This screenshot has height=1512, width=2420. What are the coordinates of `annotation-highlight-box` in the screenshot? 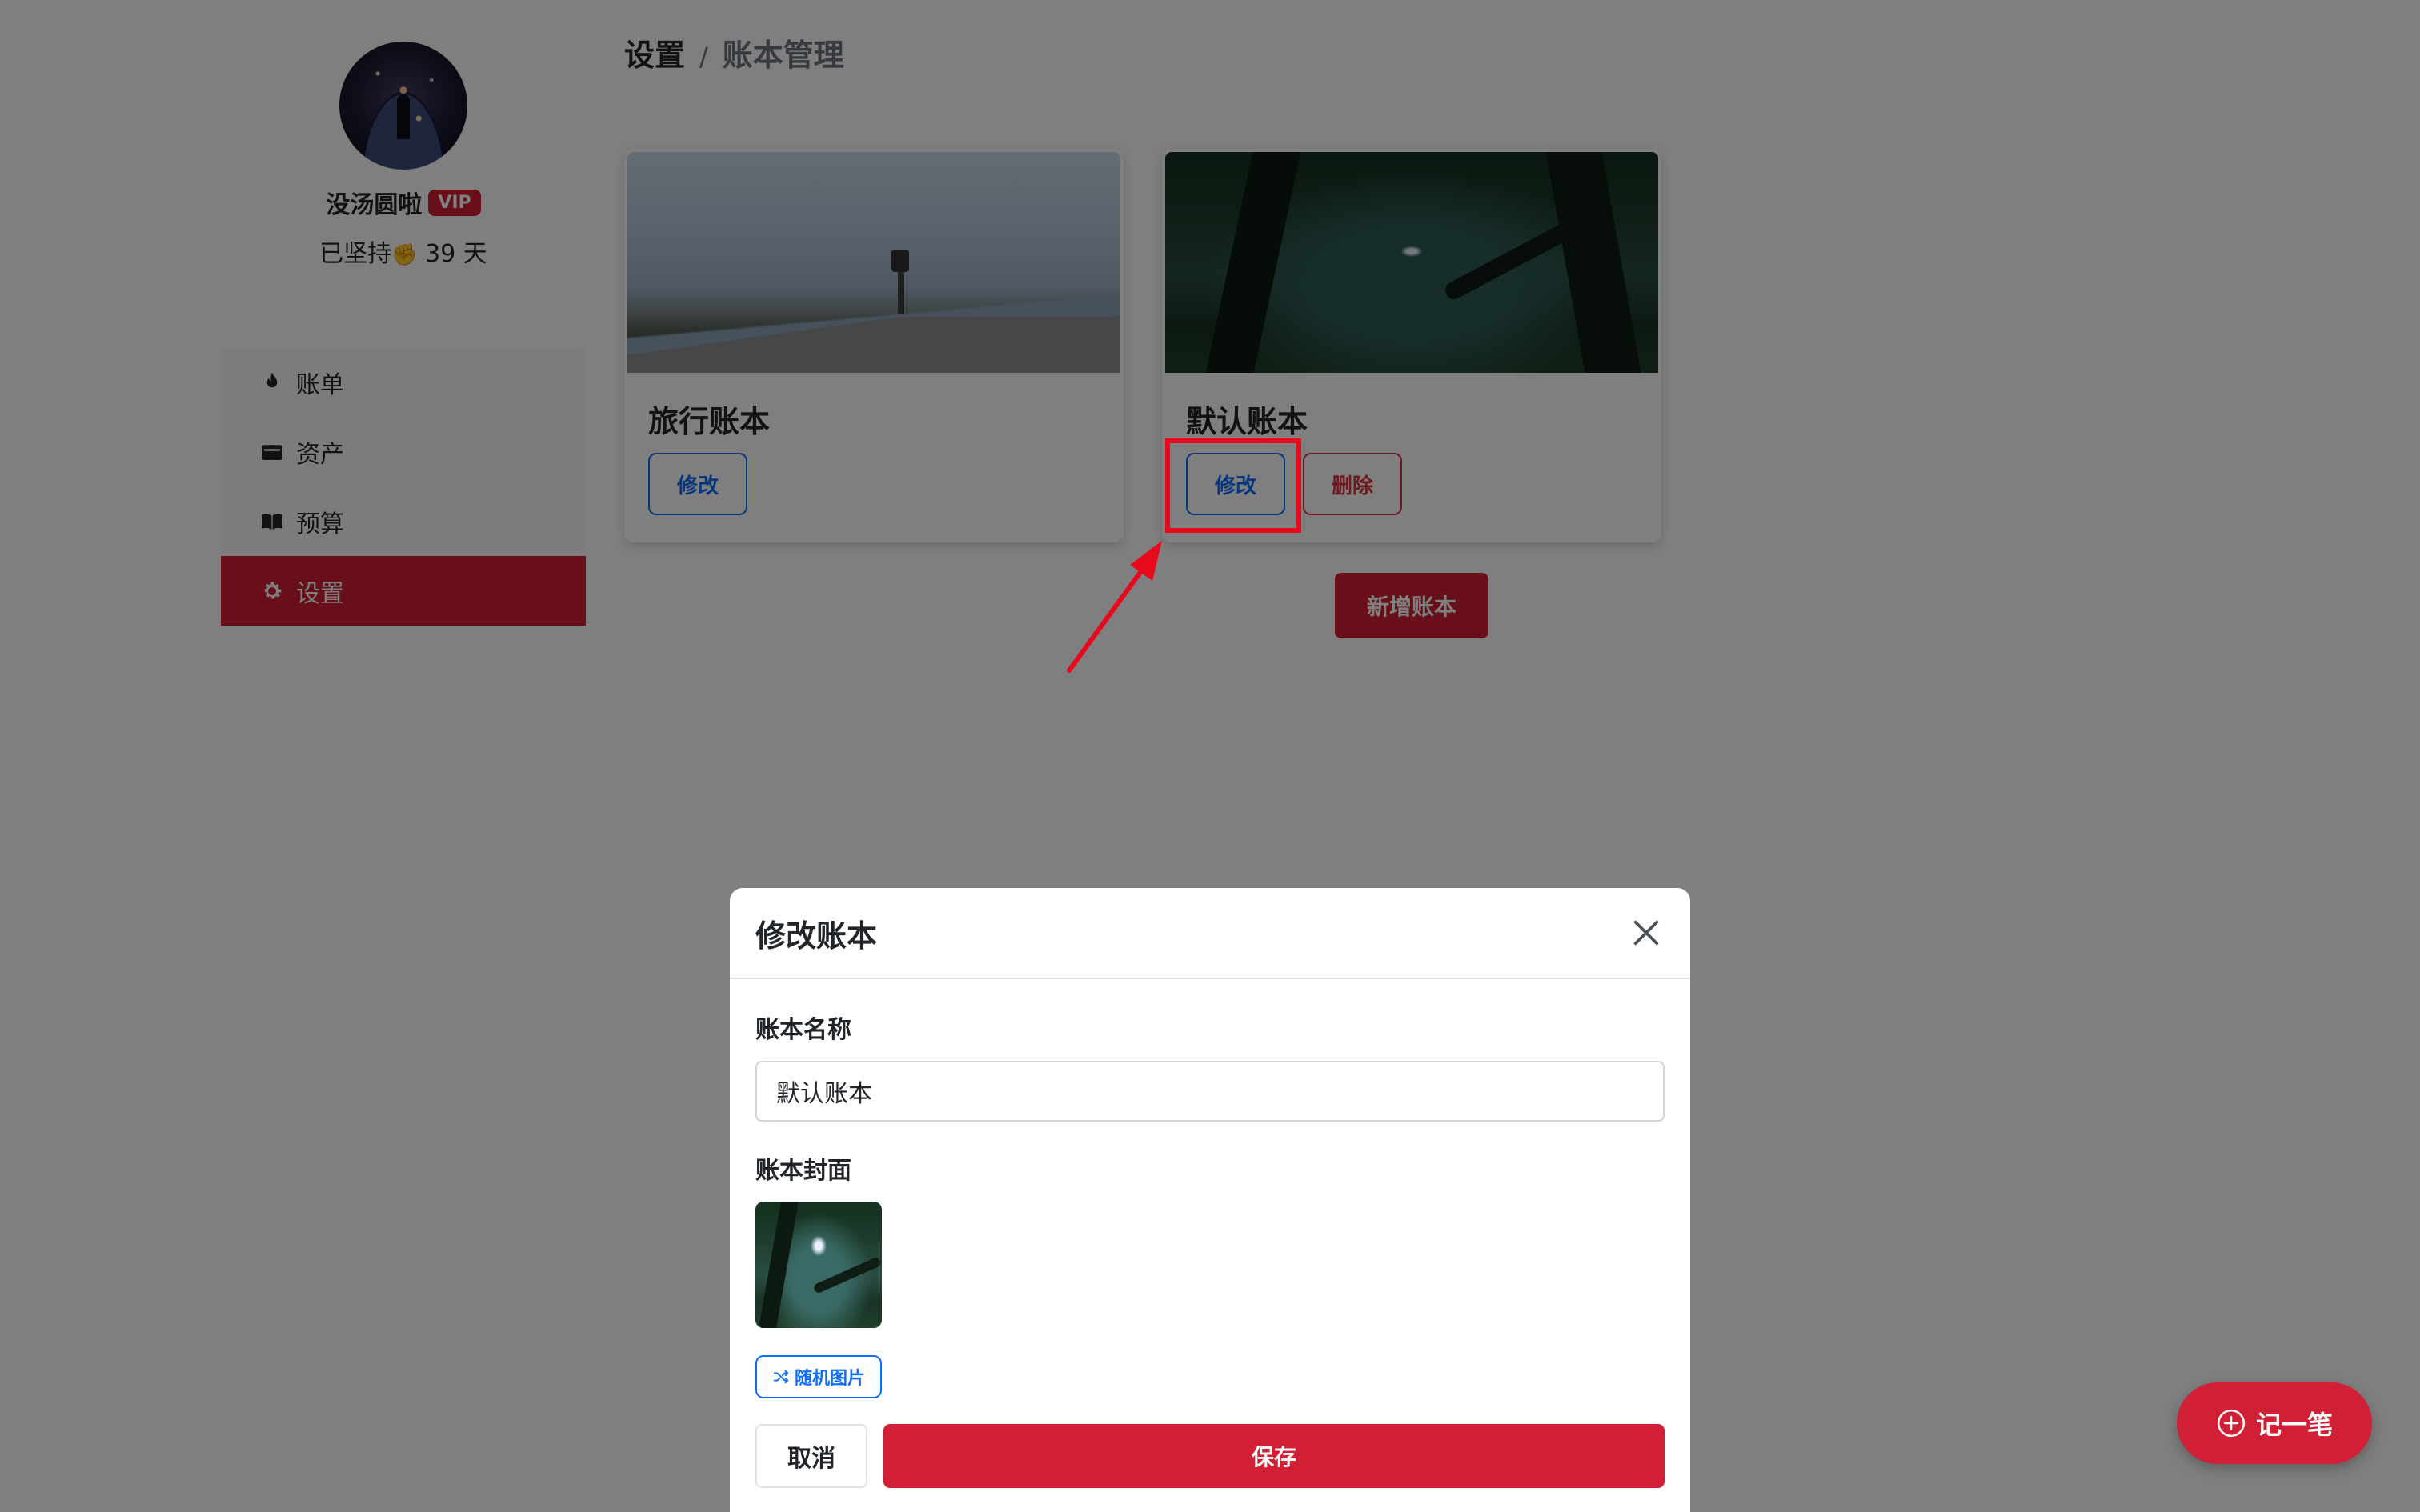 It's located at (1233, 485).